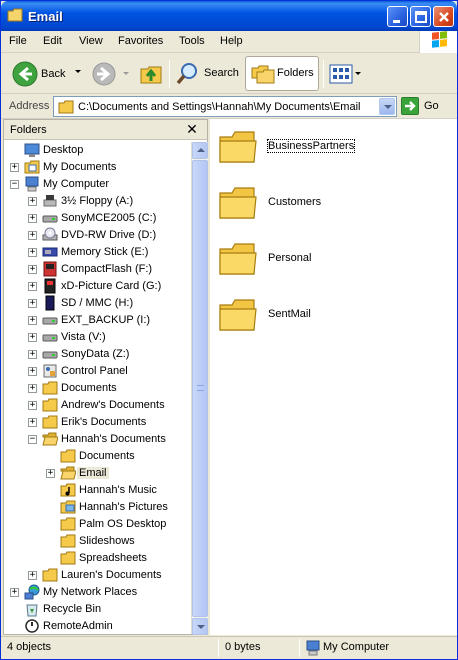  Describe the element at coordinates (126, 73) in the screenshot. I see `forward-dropdown-icon` at that location.